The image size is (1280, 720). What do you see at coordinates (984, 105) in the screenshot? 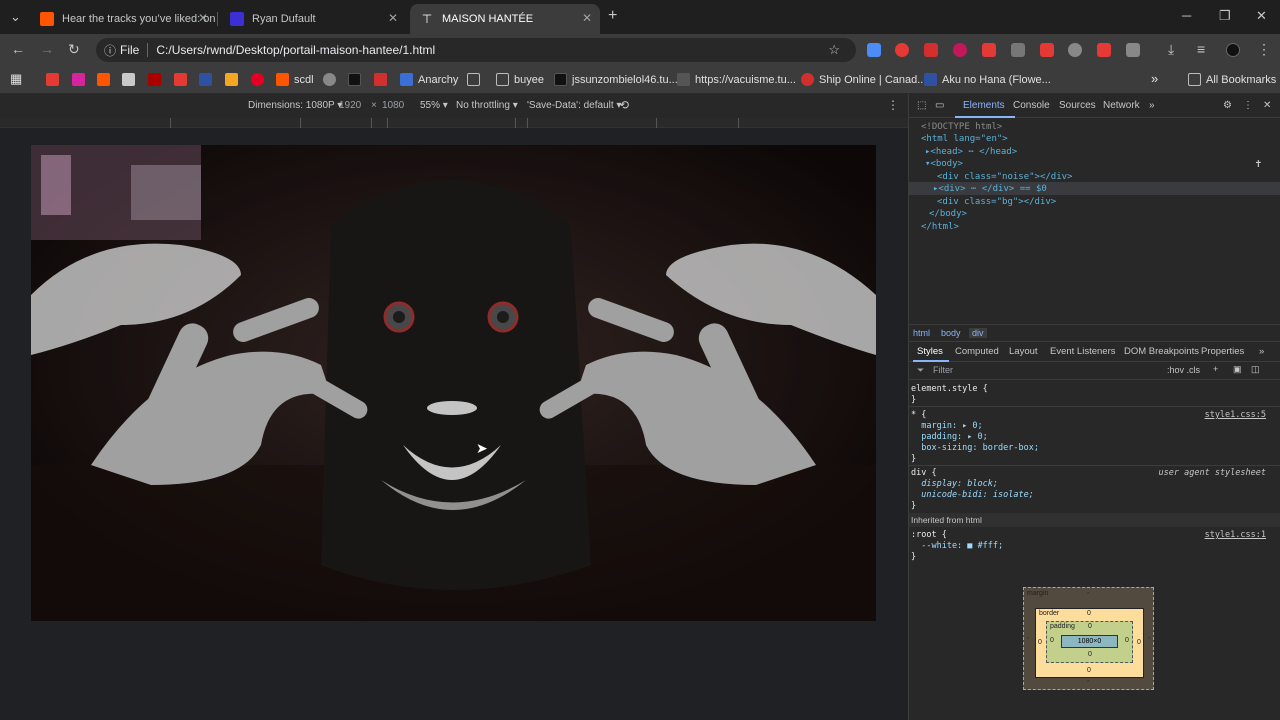
I see `tab-elements: Elements` at bounding box center [984, 105].